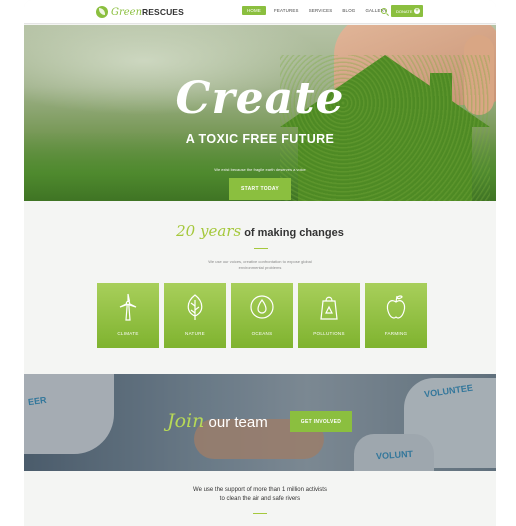 This screenshot has width=516, height=526. I want to click on cause-cards: CLIMATE NATURE OCEANS POLLUTIONS FARMING, so click(262, 315).